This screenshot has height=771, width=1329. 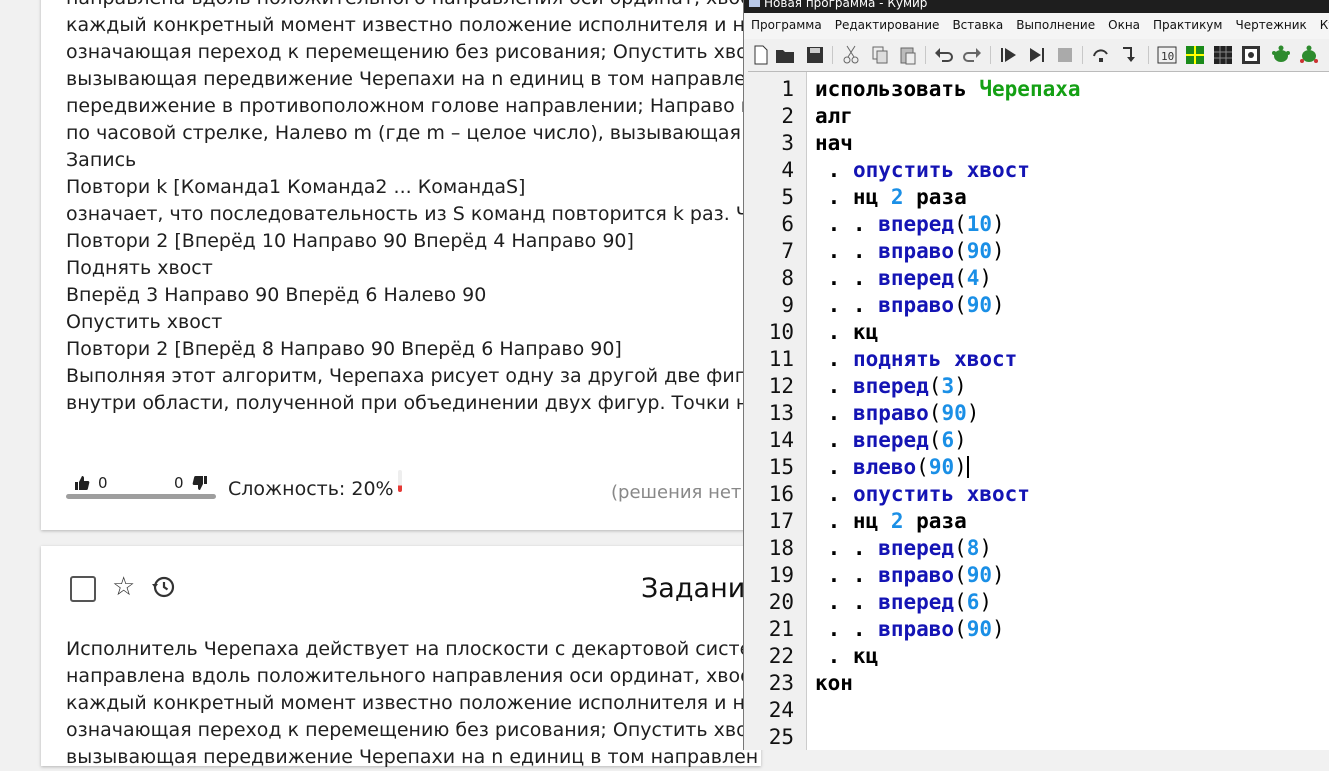 What do you see at coordinates (1195, 55) in the screenshot?
I see `robot-icon` at bounding box center [1195, 55].